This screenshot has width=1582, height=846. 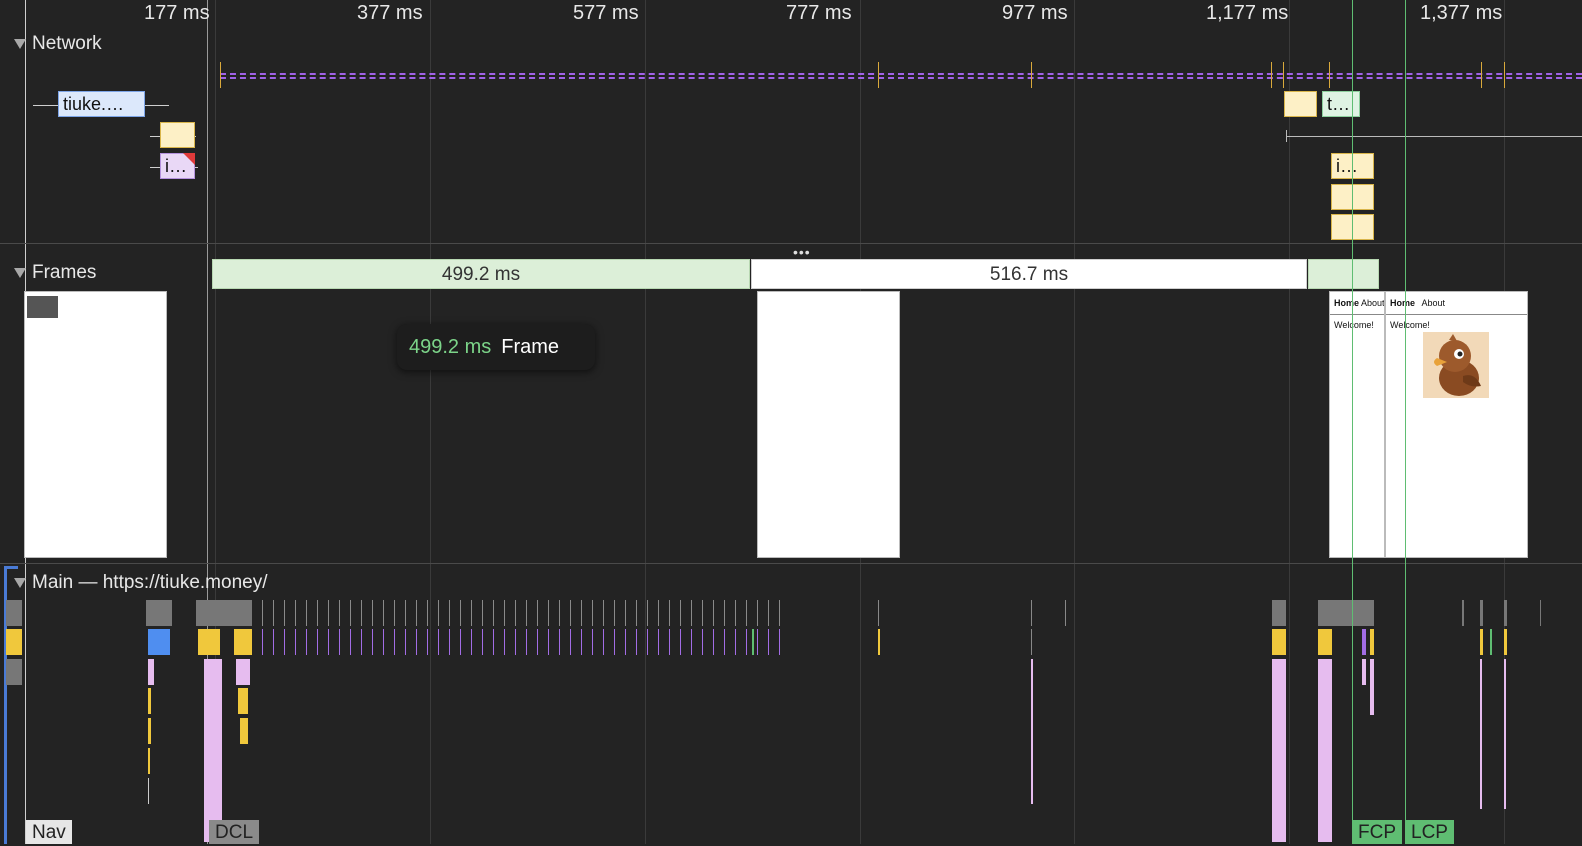 What do you see at coordinates (1352, 422) in the screenshot?
I see `fcp-line` at bounding box center [1352, 422].